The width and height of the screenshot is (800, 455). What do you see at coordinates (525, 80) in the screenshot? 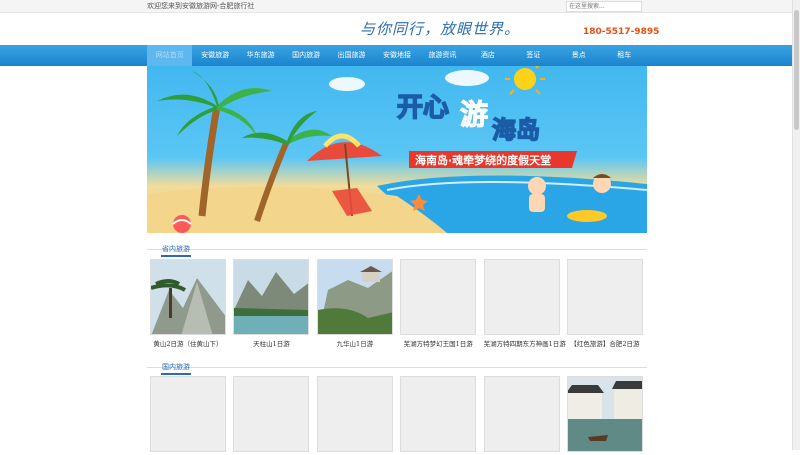
I see `sun-icon` at bounding box center [525, 80].